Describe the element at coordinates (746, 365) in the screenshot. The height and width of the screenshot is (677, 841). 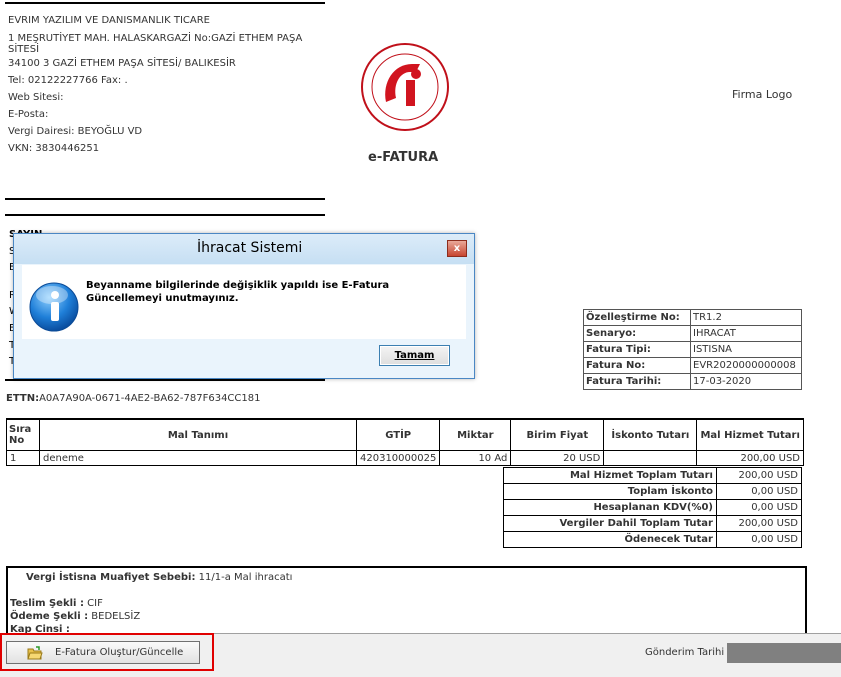
I see `info-value: EVR2020000000008` at that location.